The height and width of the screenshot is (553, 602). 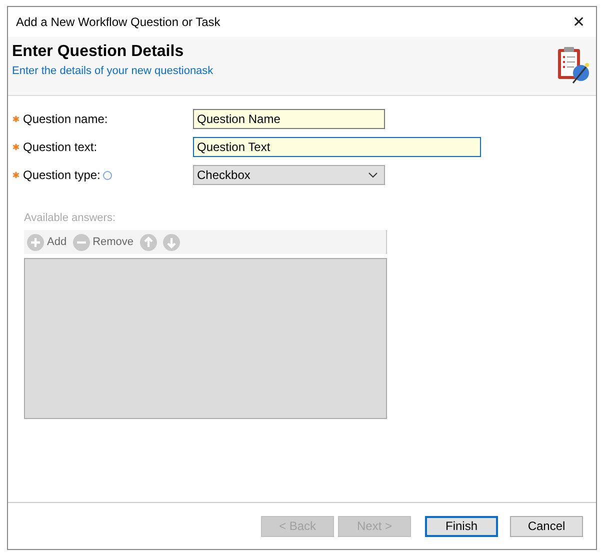 I want to click on up-icon, so click(x=148, y=242).